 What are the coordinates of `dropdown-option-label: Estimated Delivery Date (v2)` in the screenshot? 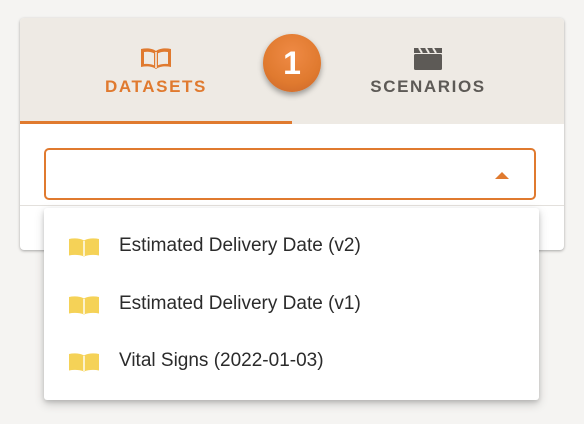 It's located at (240, 245).